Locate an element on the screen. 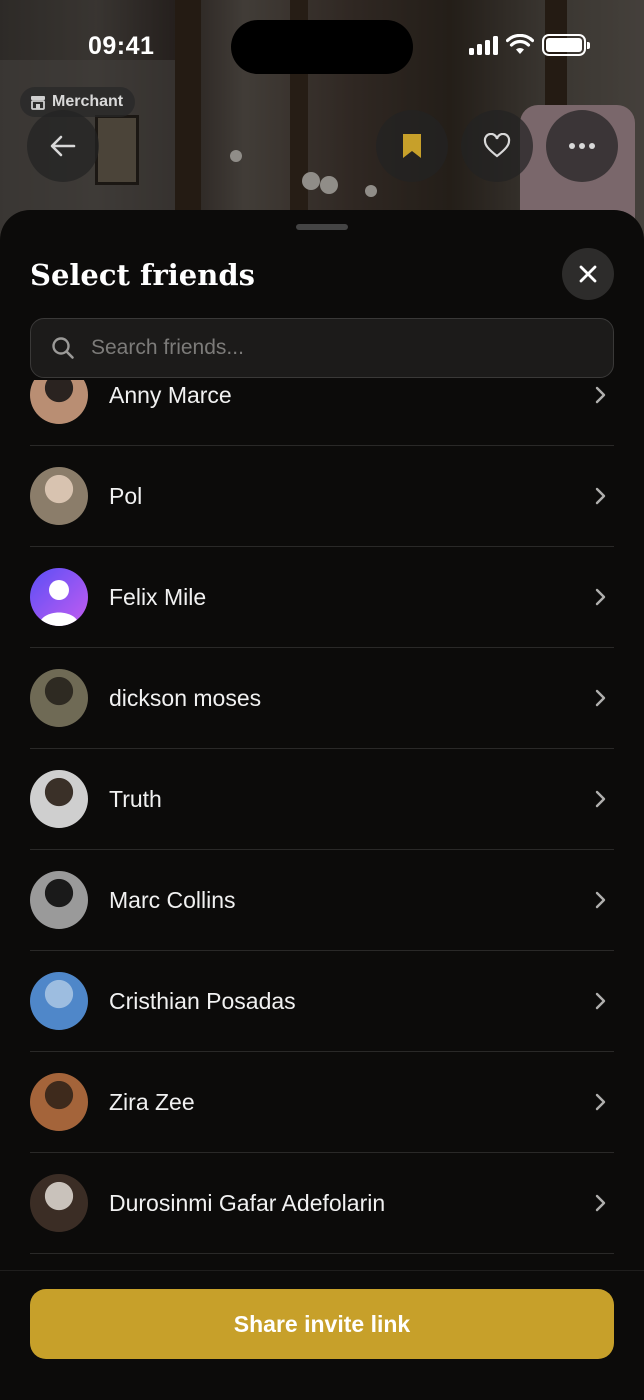 Image resolution: width=644 pixels, height=1400 pixels. friend-row: Zira Zee is located at coordinates (322, 1102).